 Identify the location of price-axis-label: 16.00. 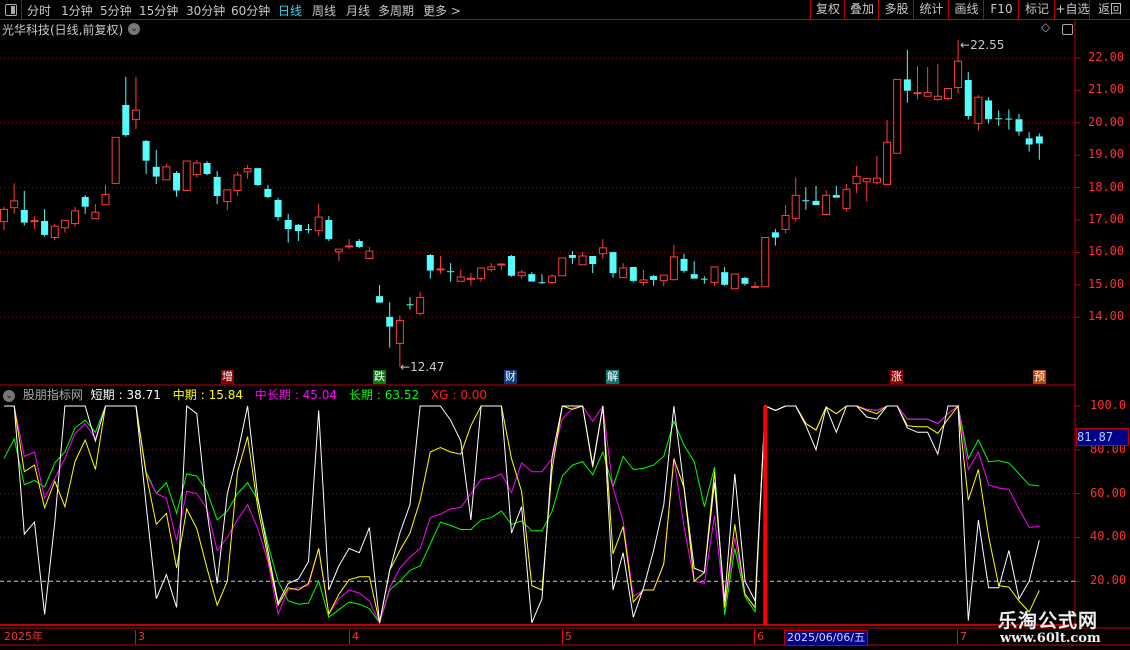
(1106, 251).